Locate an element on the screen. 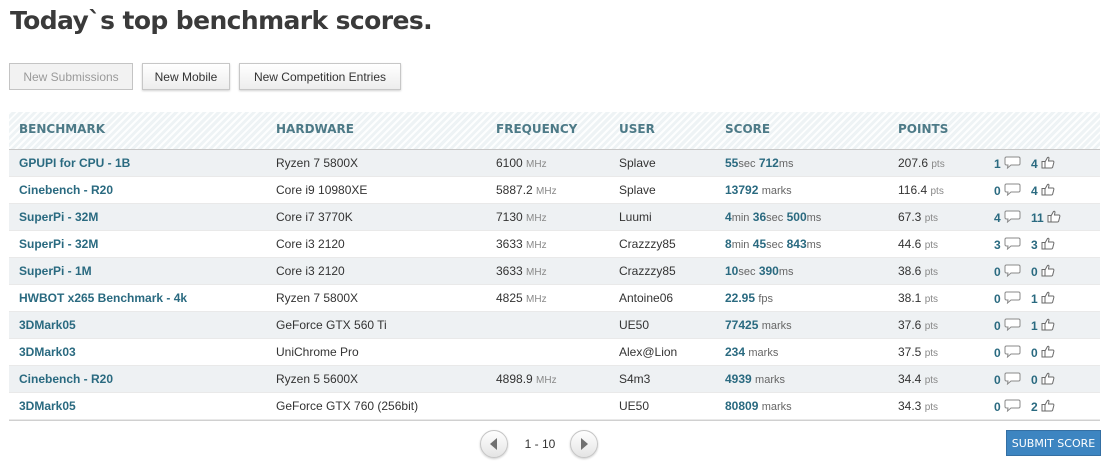 The image size is (1110, 466). points-cell: 37.6 pts is located at coordinates (918, 326).